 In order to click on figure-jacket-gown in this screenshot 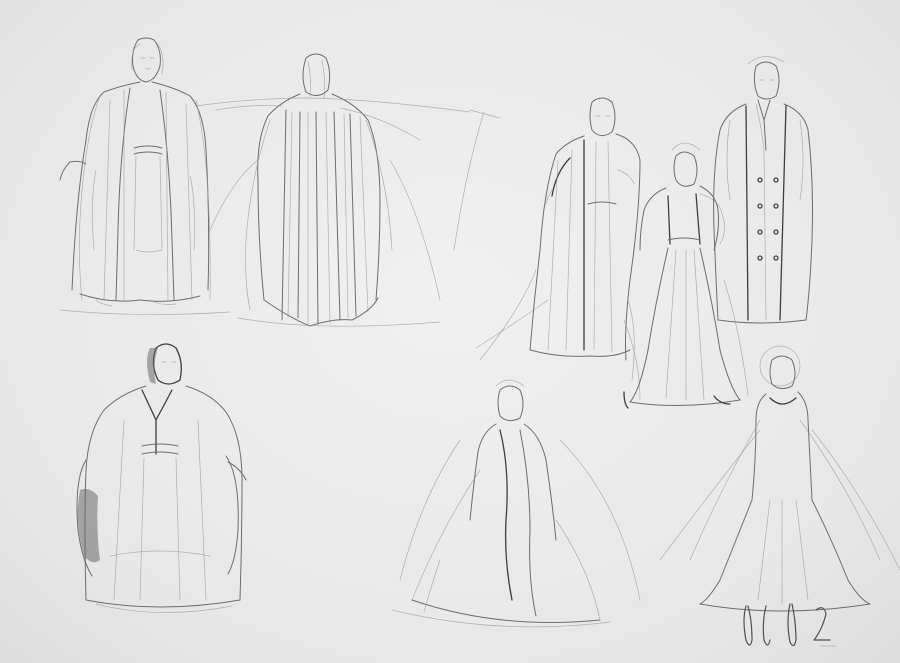, I will do `click(686, 275)`.